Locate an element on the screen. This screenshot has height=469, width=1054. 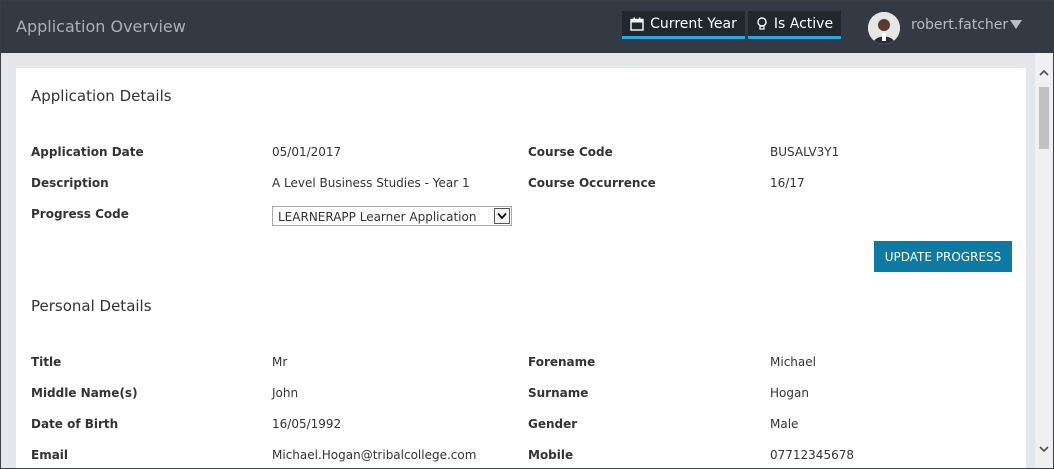
progress-code-selected: LEARNERAPP Learner Application is located at coordinates (377, 217).